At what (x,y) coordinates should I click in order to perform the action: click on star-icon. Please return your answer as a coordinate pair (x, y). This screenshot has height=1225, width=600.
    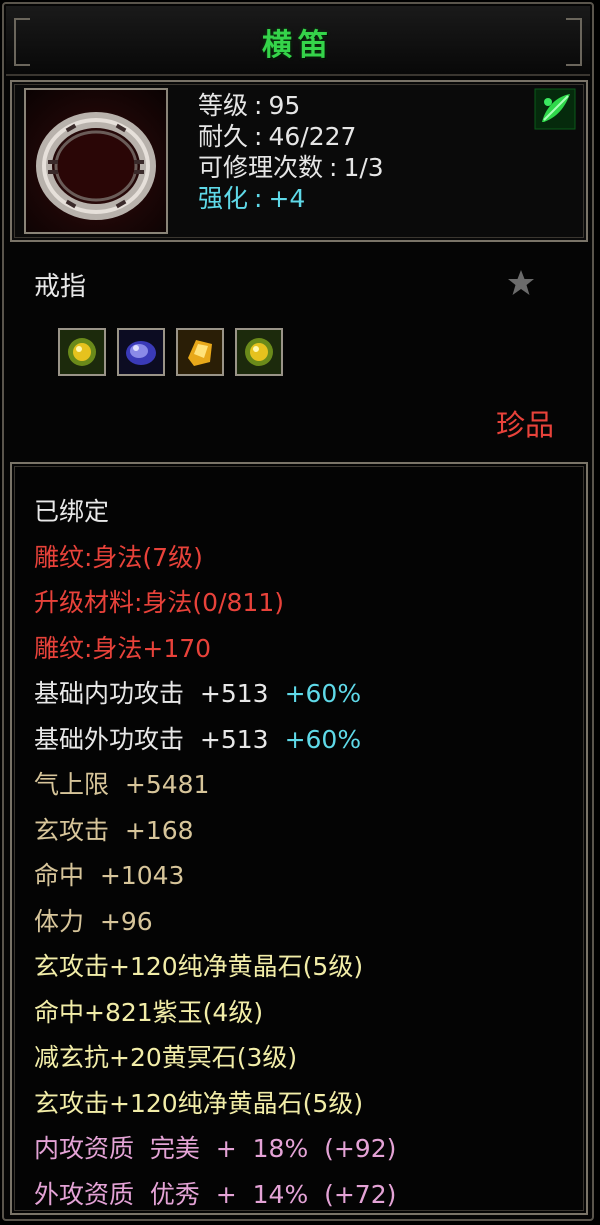
    Looking at the image, I should click on (521, 283).